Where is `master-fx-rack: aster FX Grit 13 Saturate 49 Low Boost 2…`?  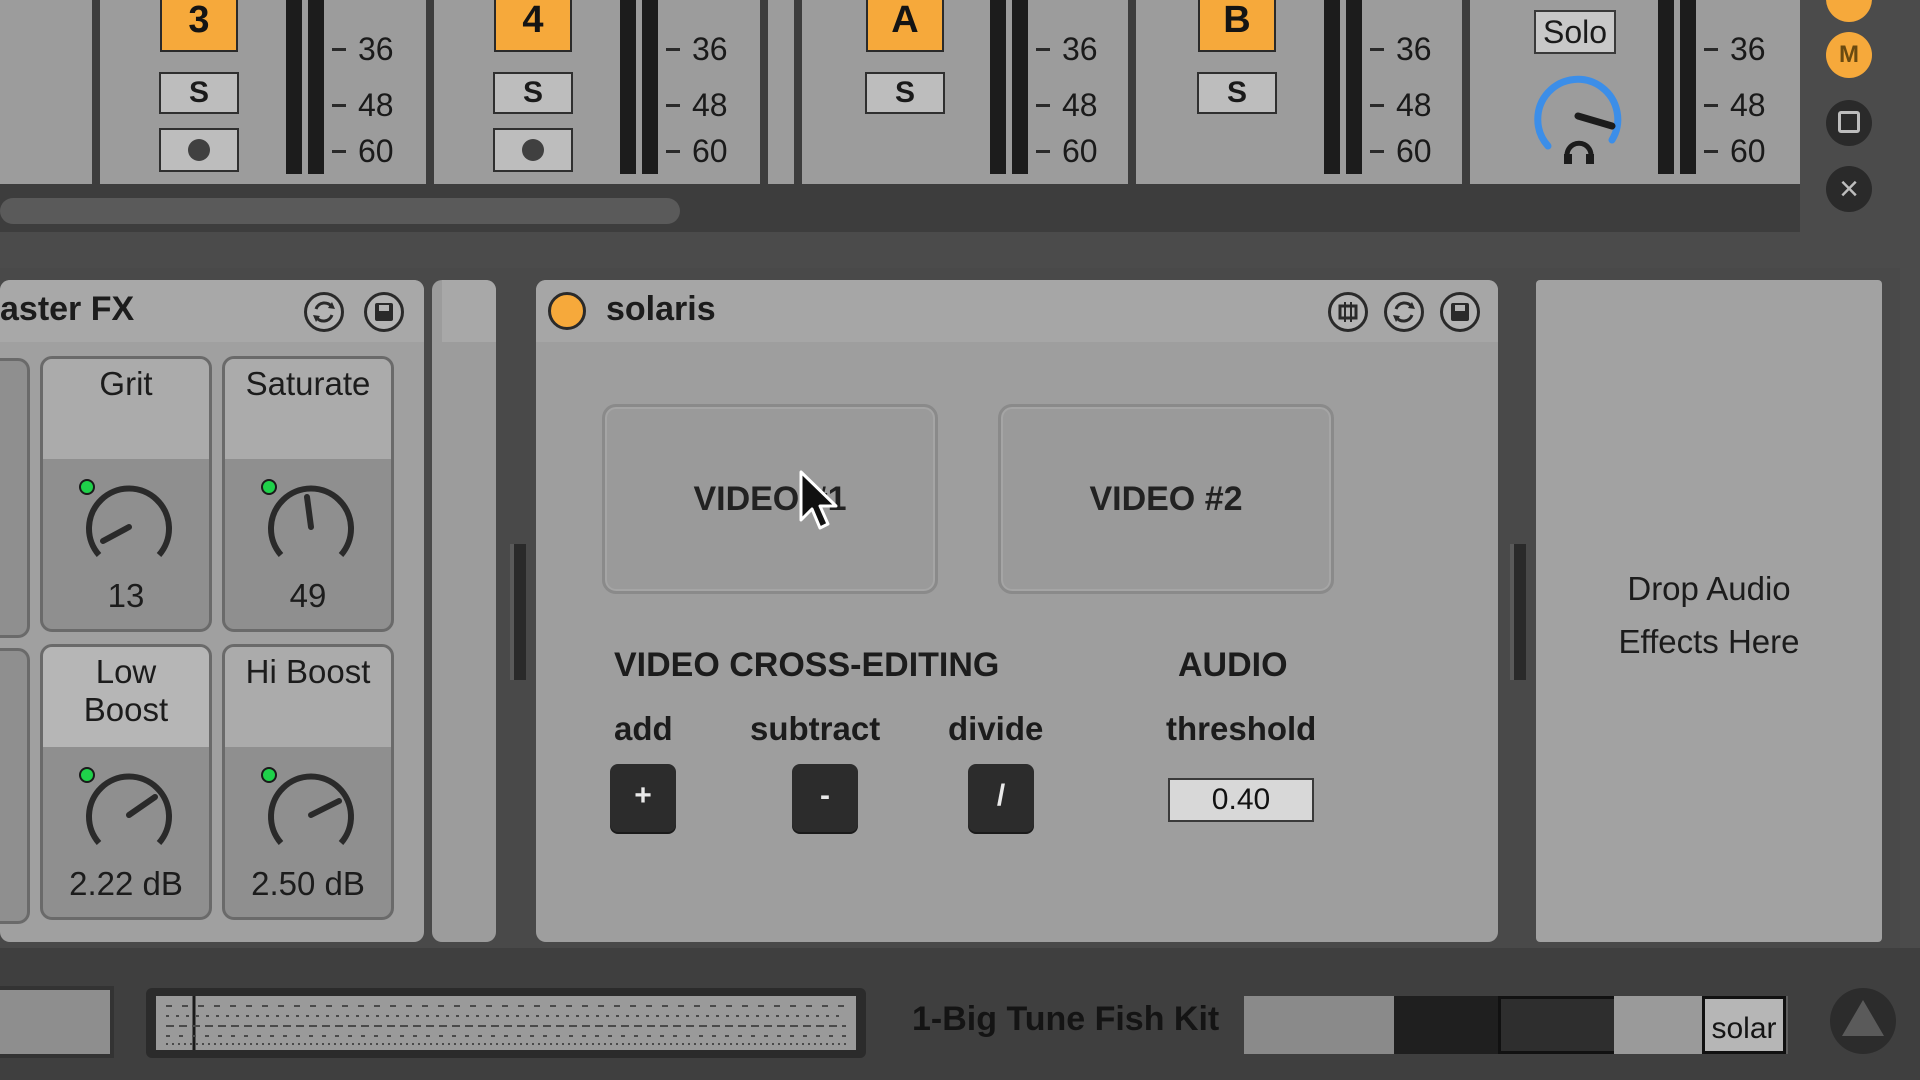 master-fx-rack: aster FX Grit 13 Saturate 49 Low Boost 2… is located at coordinates (212, 611).